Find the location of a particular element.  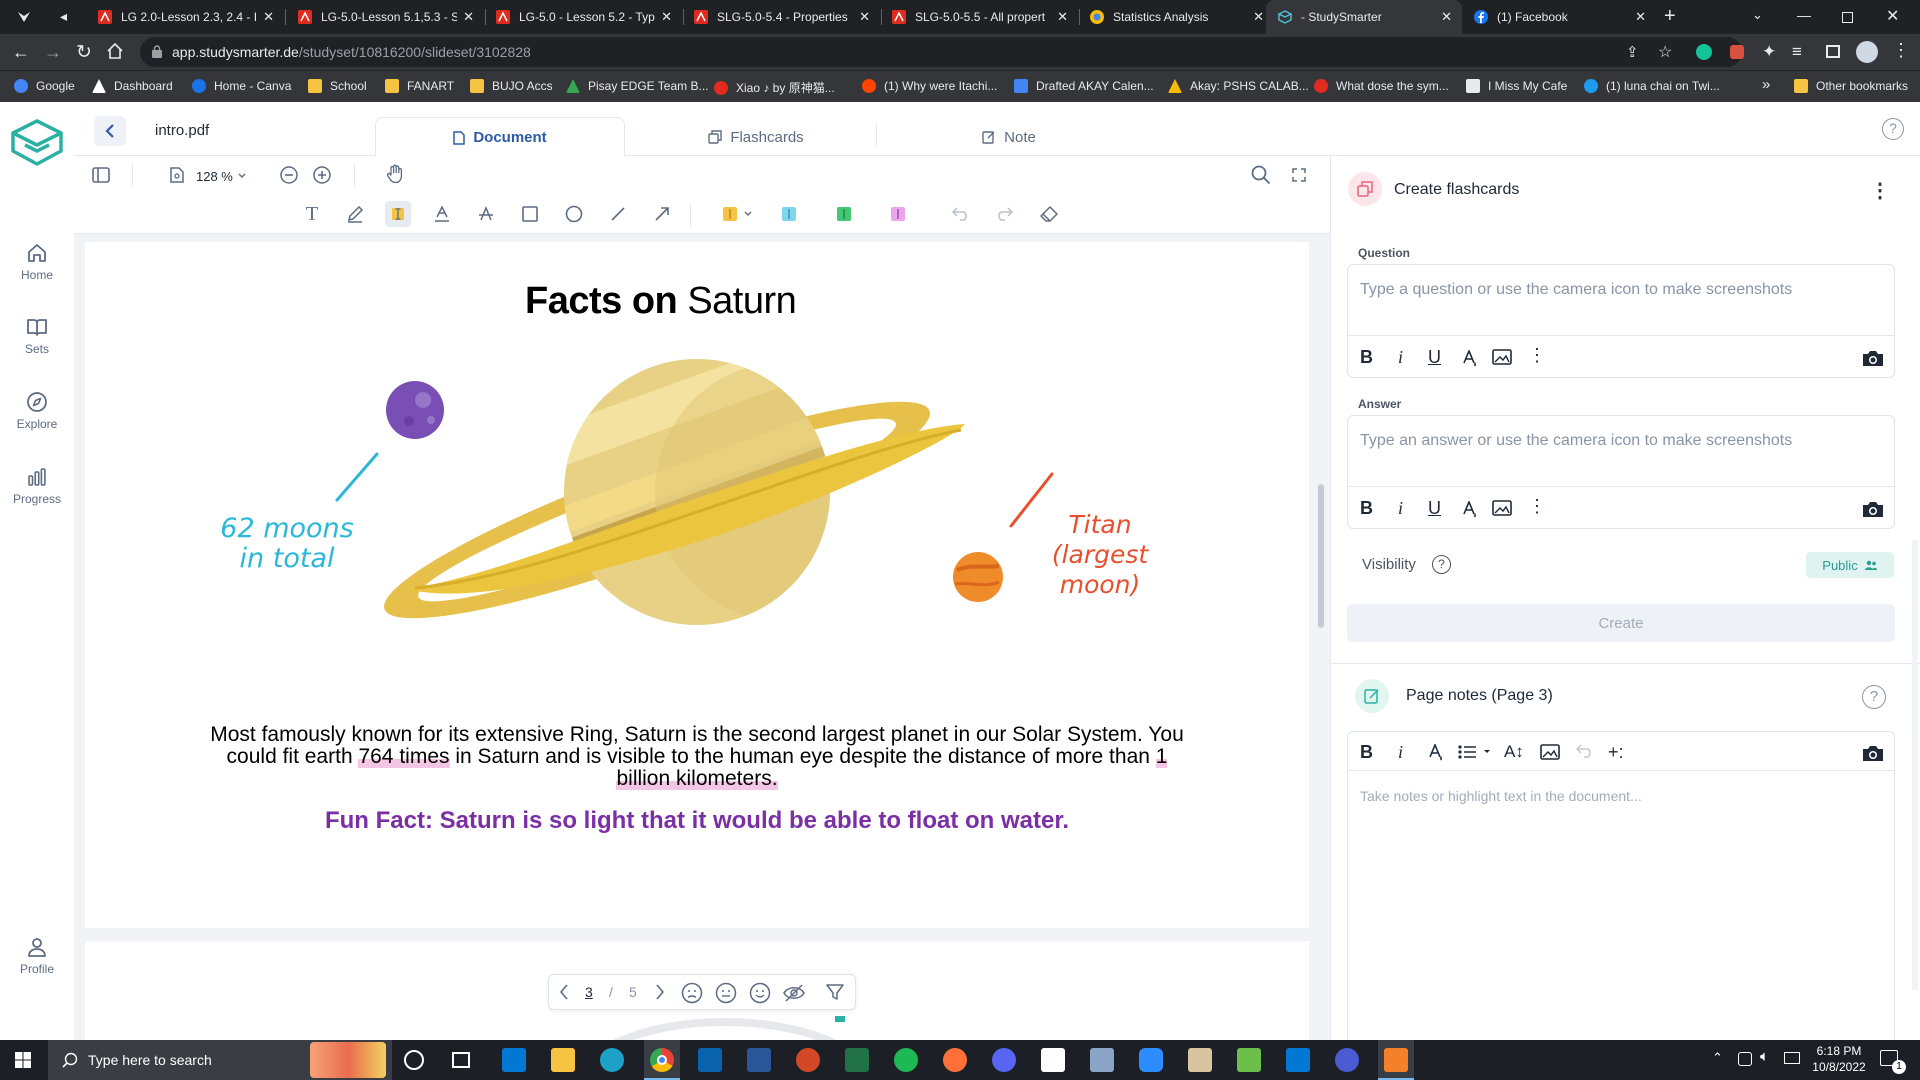

app-icon is located at coordinates (1102, 1060).